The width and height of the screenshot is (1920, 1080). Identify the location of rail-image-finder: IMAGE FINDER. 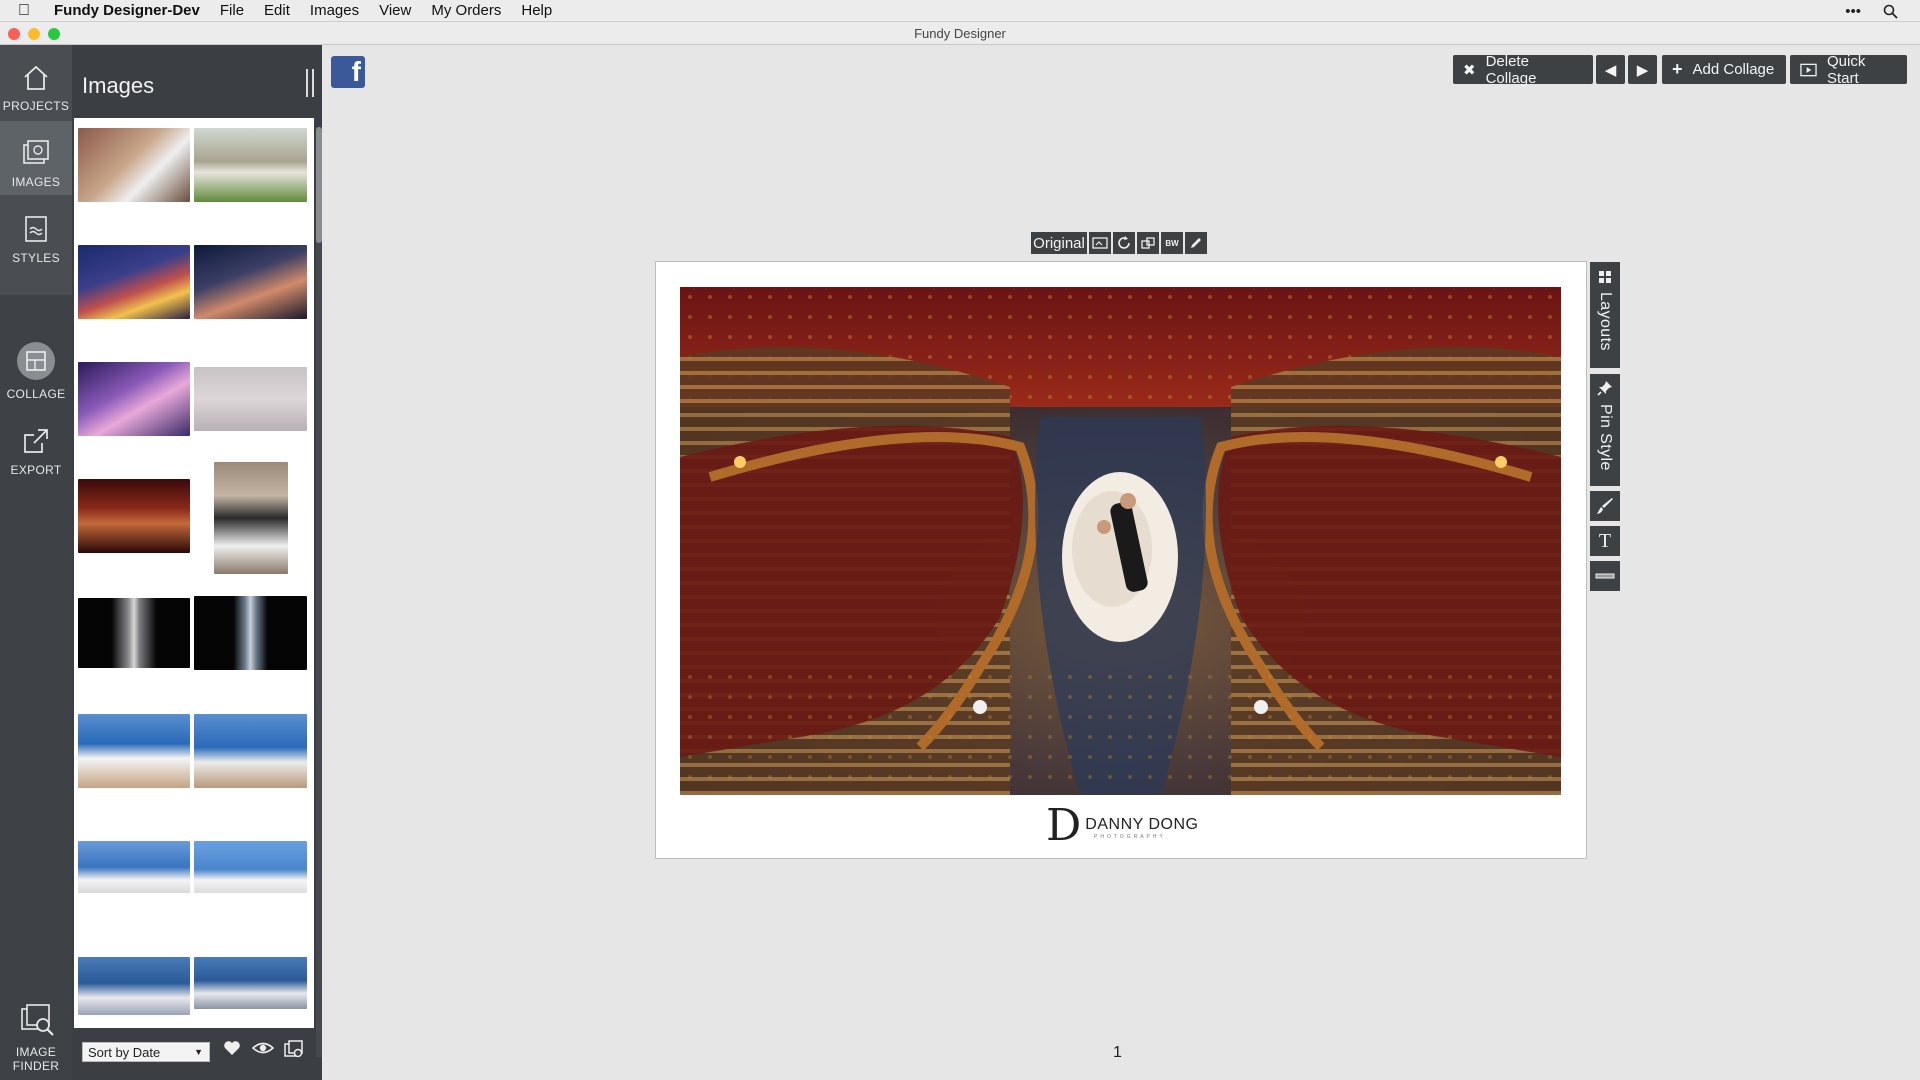
(36, 1034).